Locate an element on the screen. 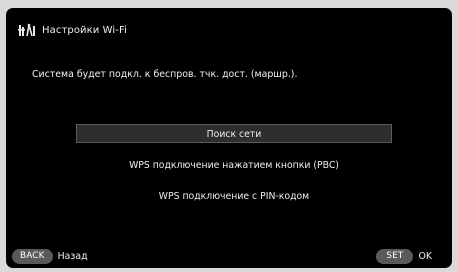 This screenshot has height=272, width=457. ok-label: OK is located at coordinates (425, 256).